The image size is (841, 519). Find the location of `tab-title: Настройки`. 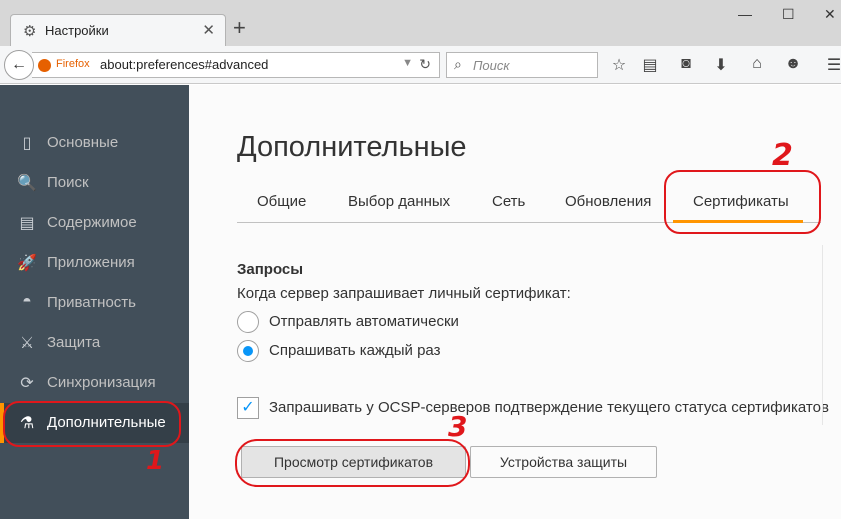

tab-title: Настройки is located at coordinates (77, 30).